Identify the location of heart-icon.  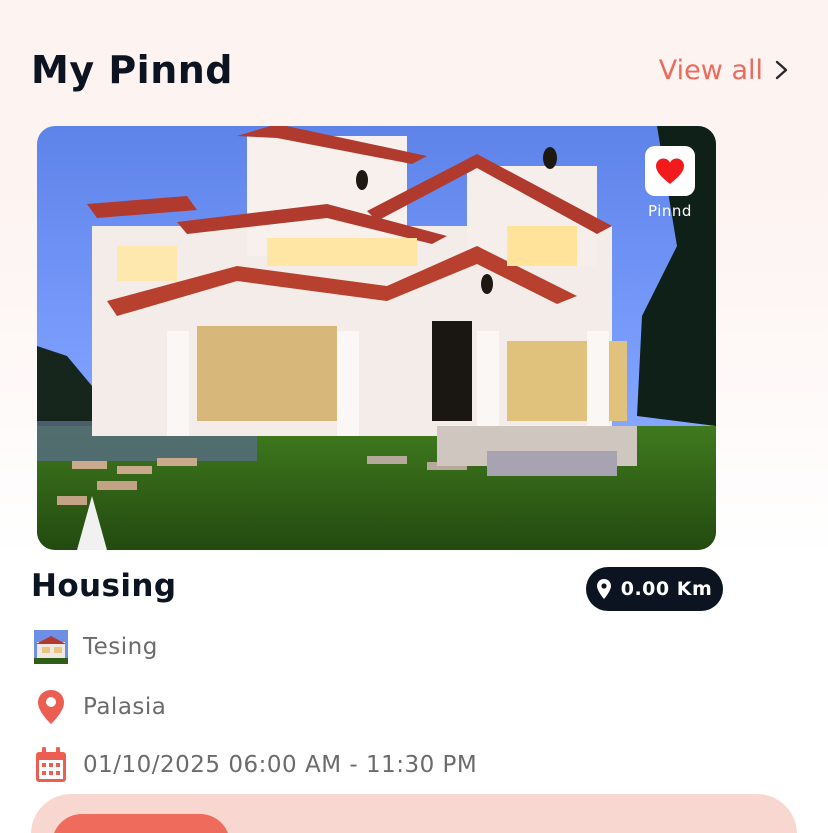
(670, 171).